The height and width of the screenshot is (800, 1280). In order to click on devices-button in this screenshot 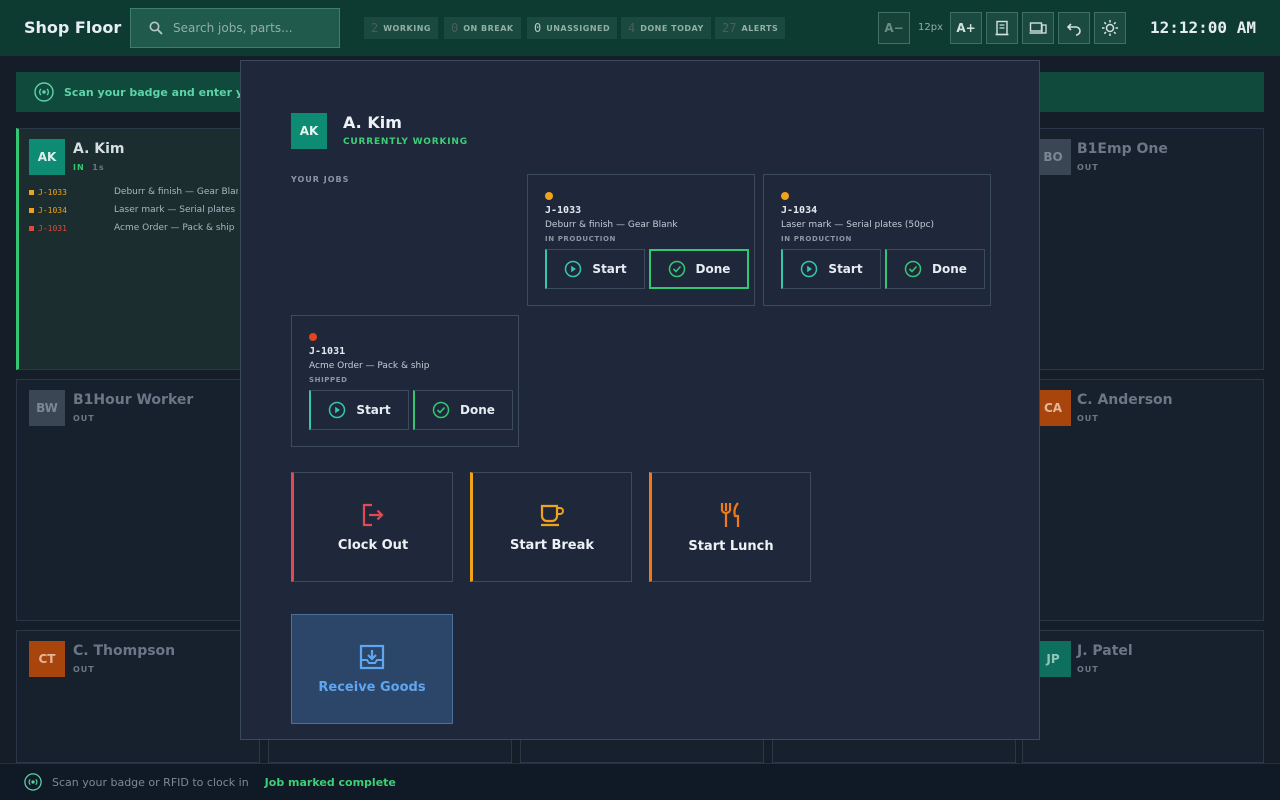, I will do `click(1038, 28)`.